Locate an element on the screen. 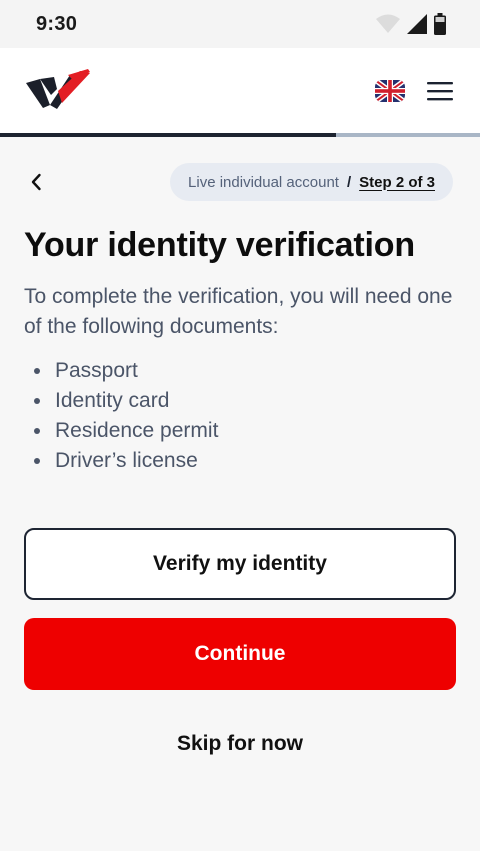 Image resolution: width=480 pixels, height=851 pixels. list-item: Driver’s license is located at coordinates (244, 461).